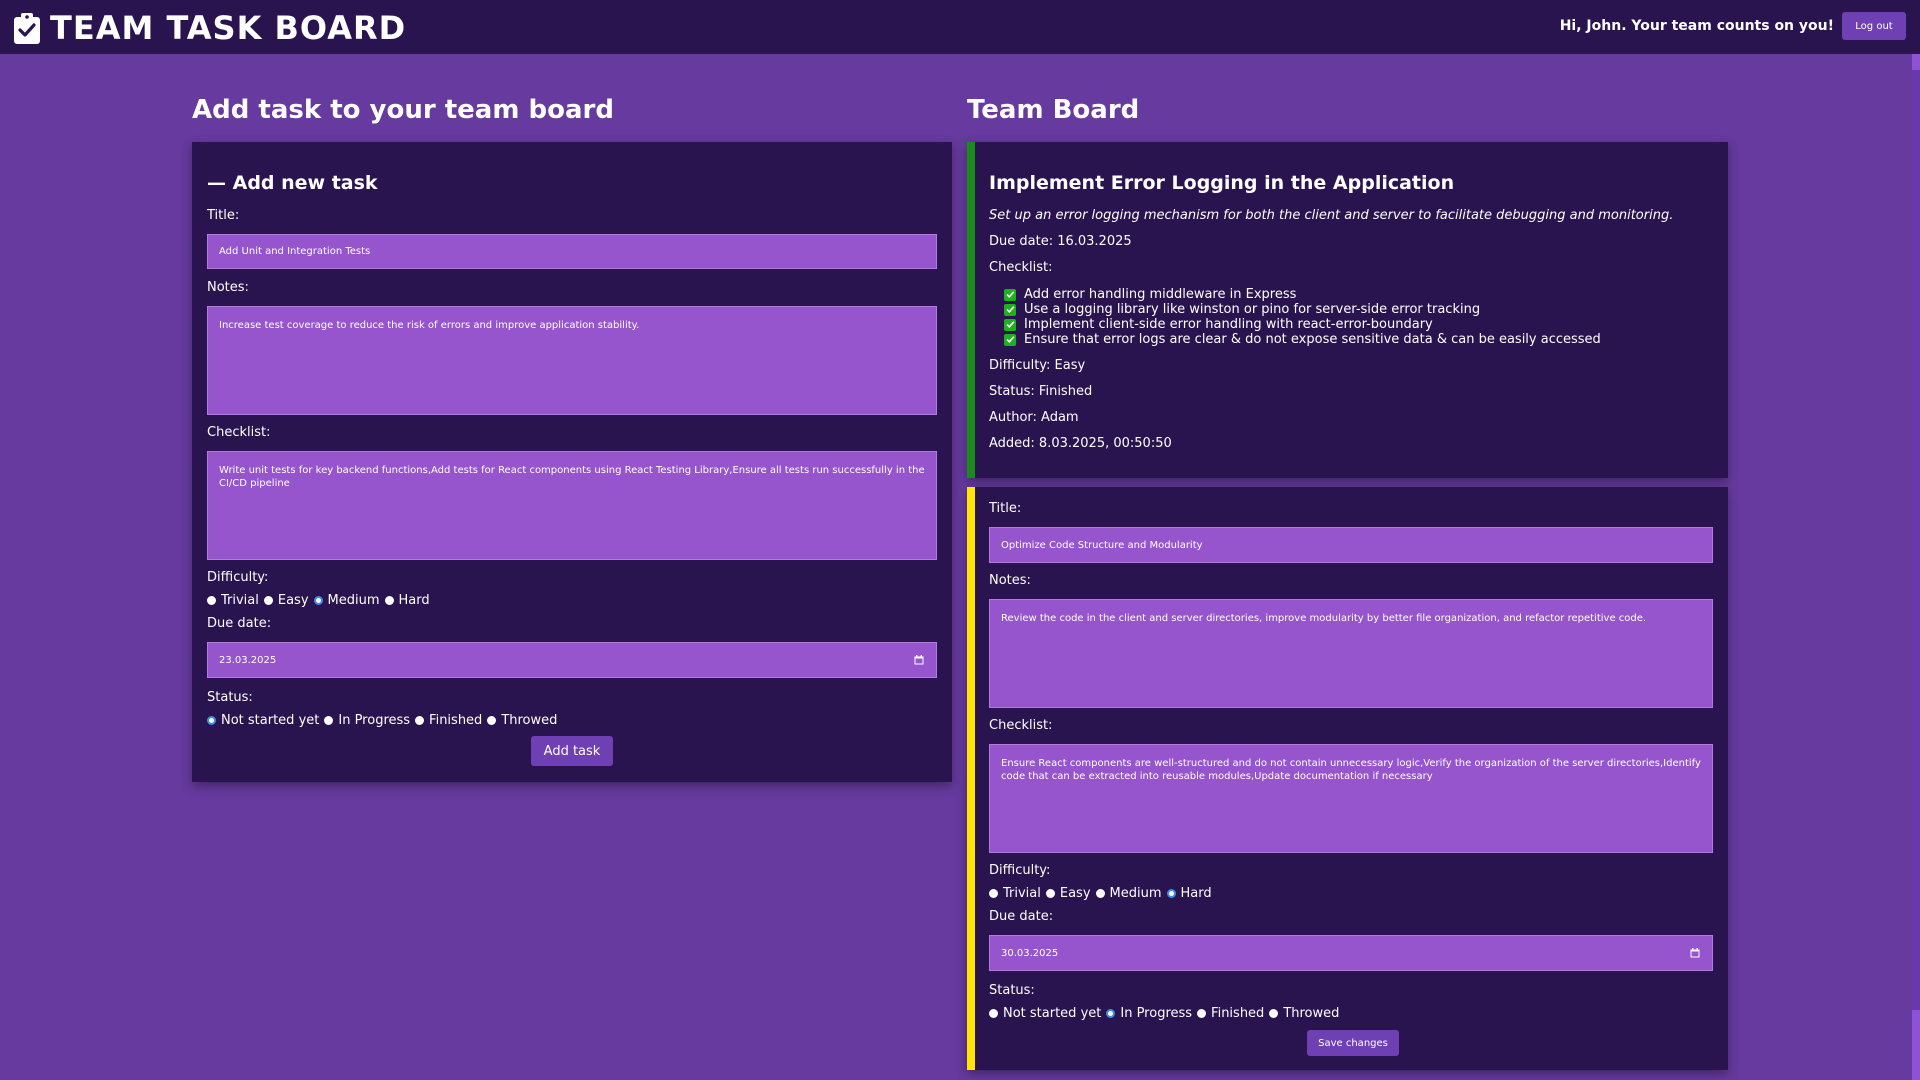  What do you see at coordinates (1034, 417) in the screenshot?
I see `task-author: Author: Adam` at bounding box center [1034, 417].